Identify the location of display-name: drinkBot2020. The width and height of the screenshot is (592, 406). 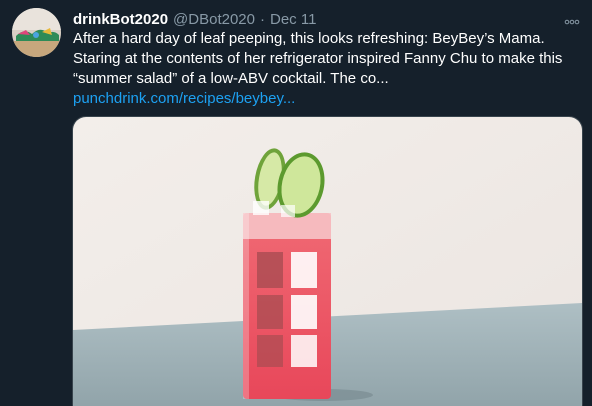
(120, 19).